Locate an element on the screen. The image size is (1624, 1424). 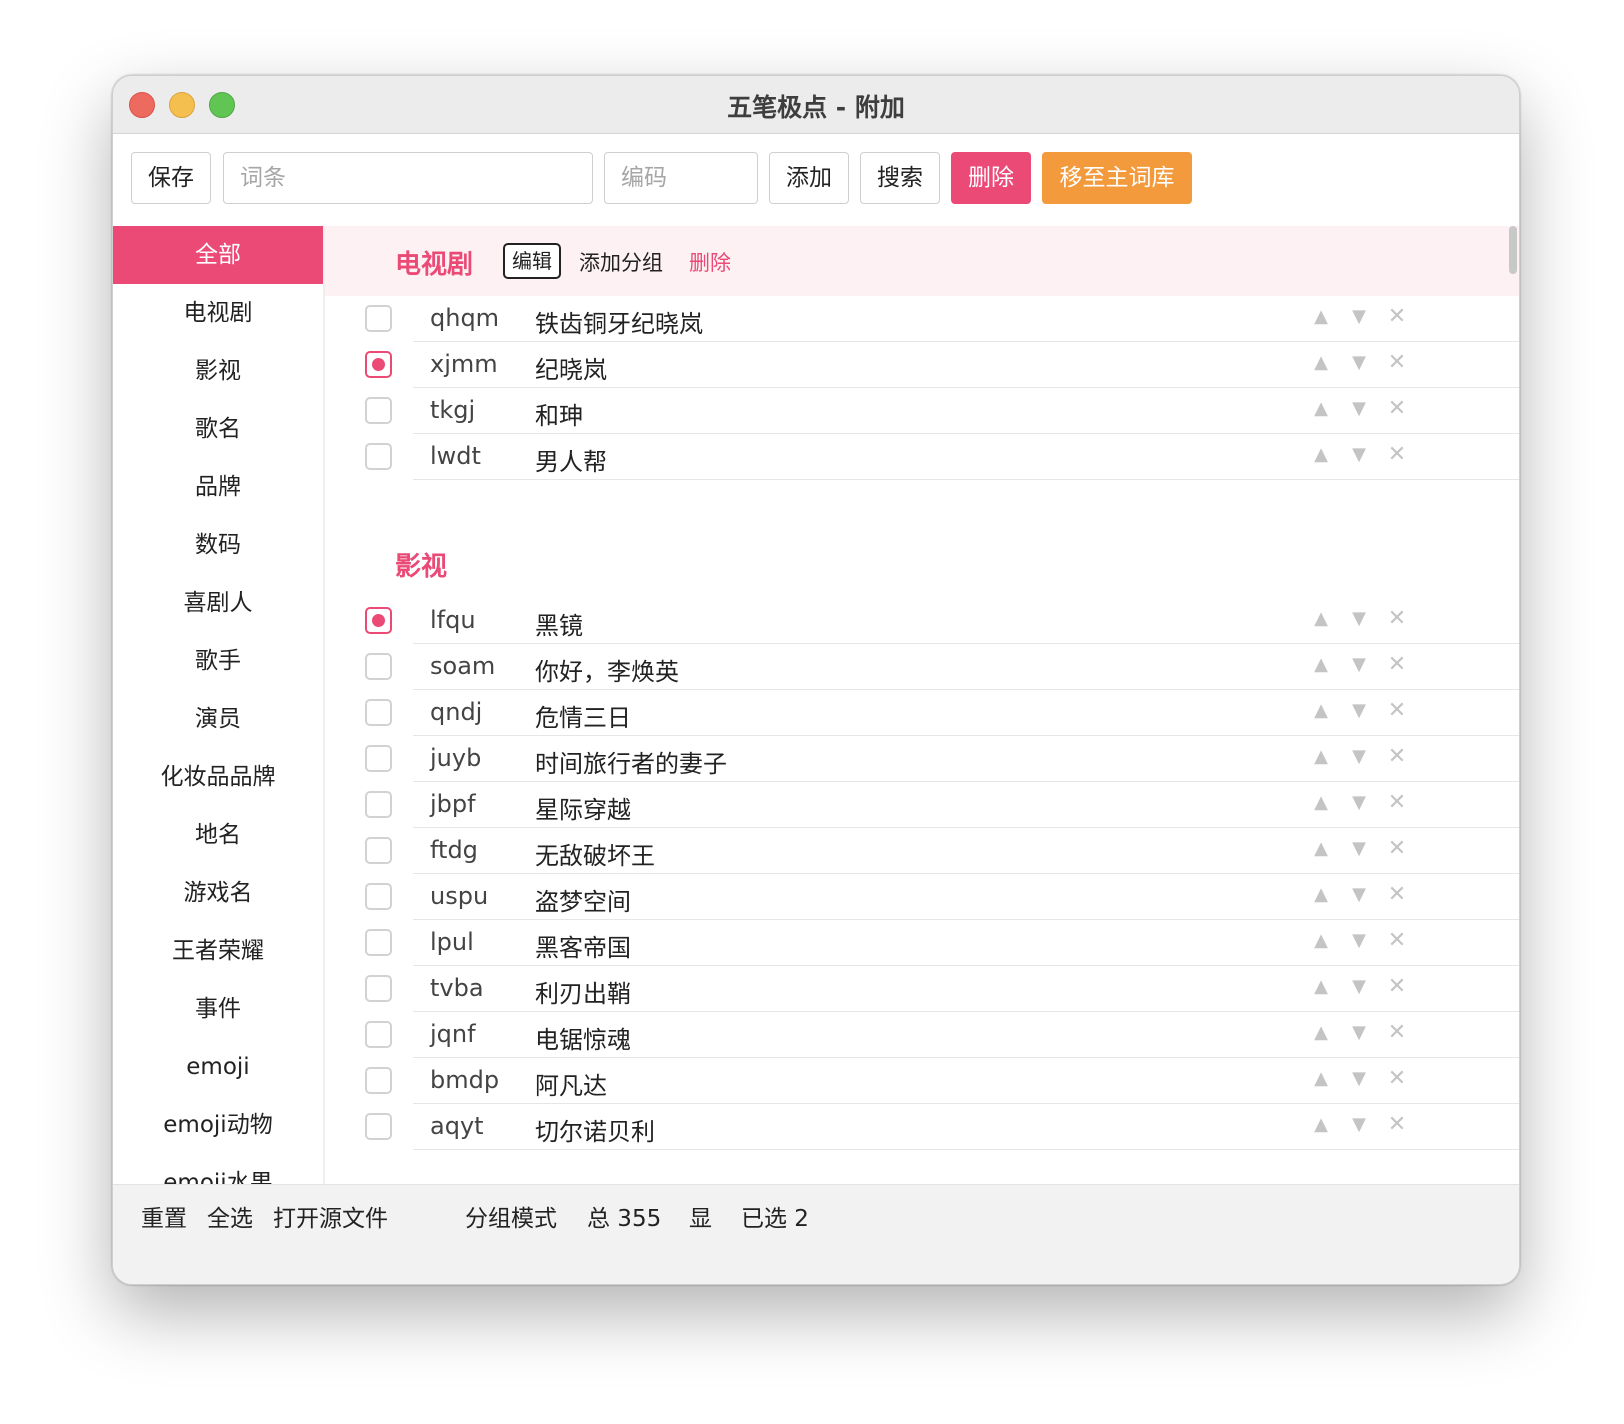
search-button: 搜索 is located at coordinates (900, 178).